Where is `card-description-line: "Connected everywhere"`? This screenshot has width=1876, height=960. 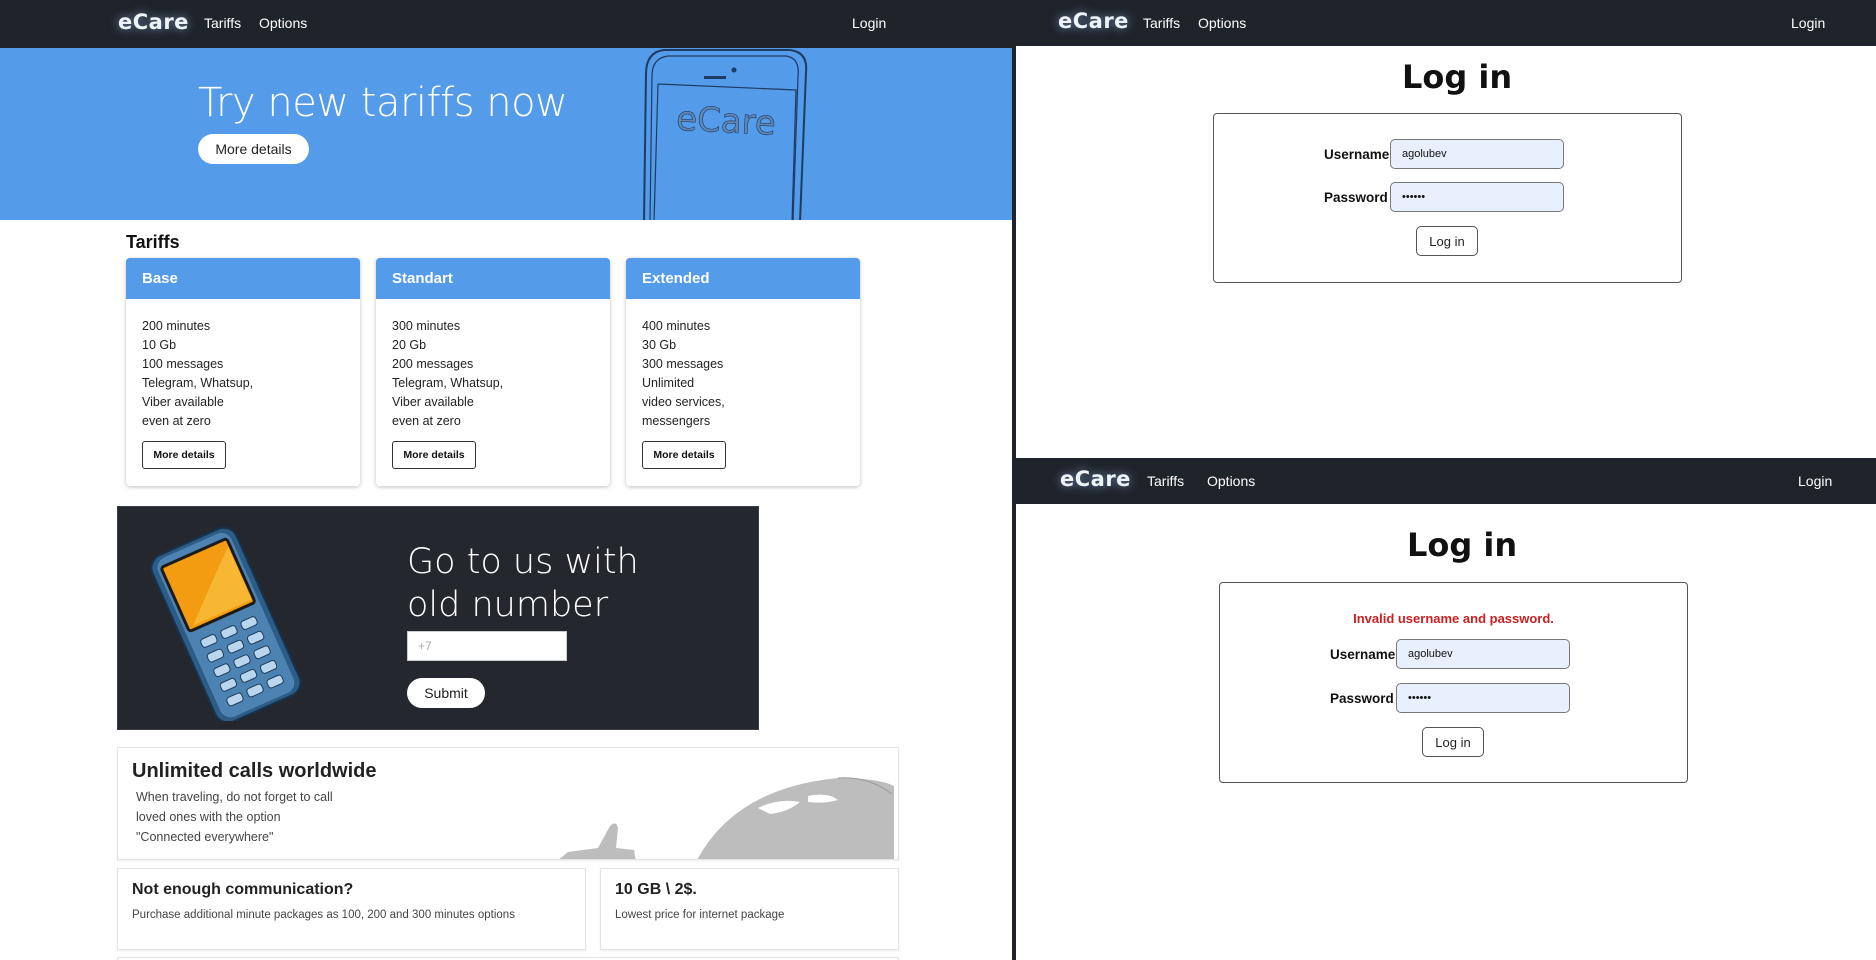
card-description-line: "Connected everywhere" is located at coordinates (205, 837).